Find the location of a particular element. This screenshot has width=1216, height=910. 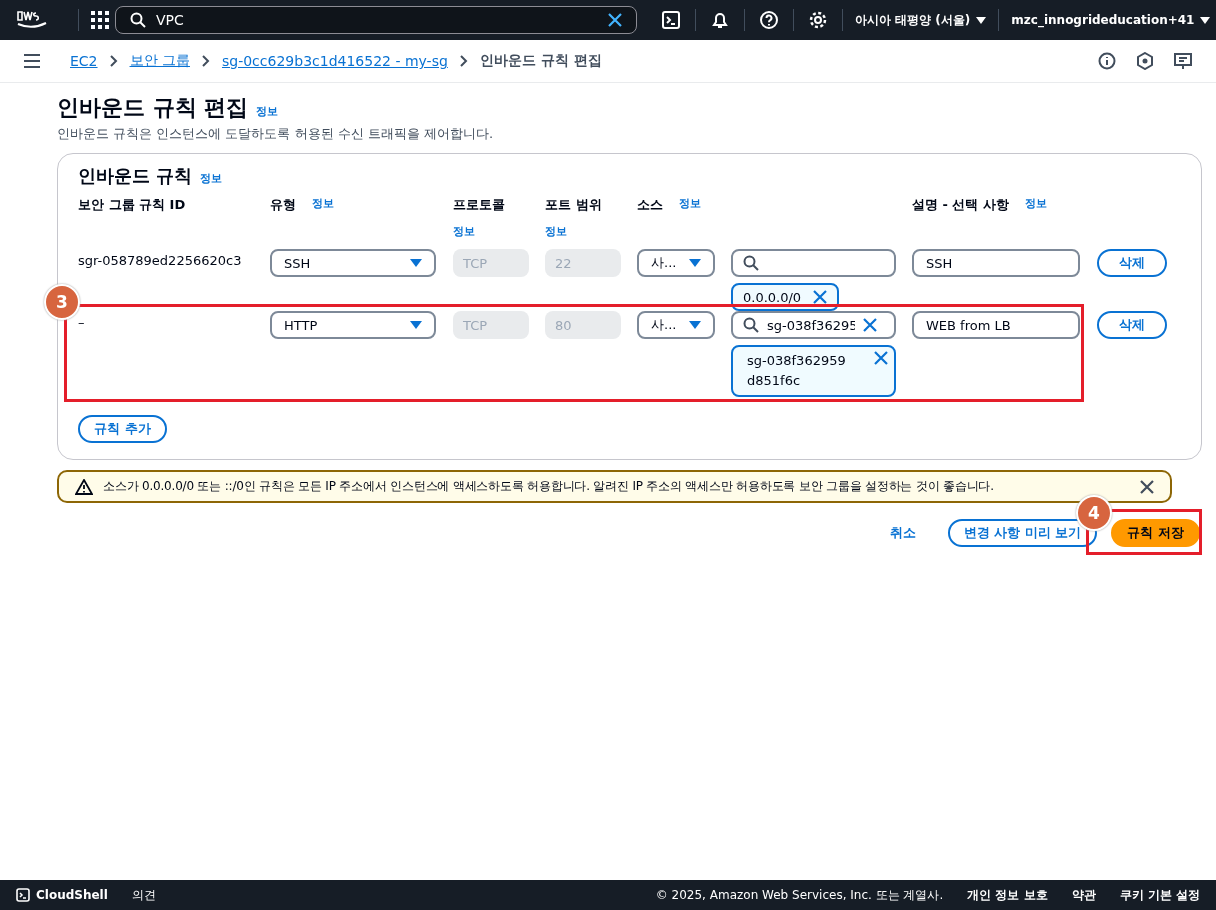

column-header: 프로토콜 is located at coordinates (479, 205).